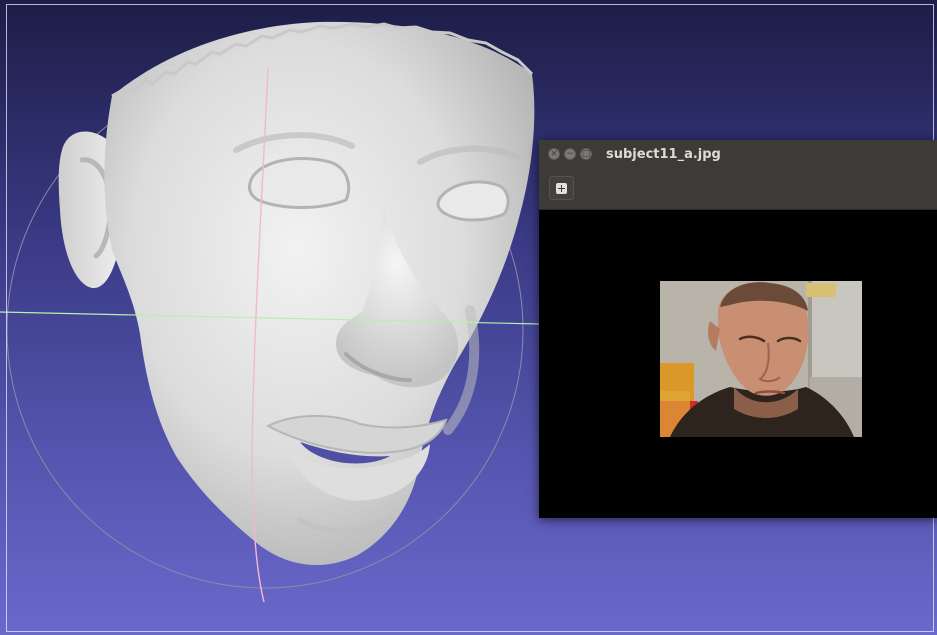  What do you see at coordinates (299, 183) in the screenshot?
I see `left-eye-mesh` at bounding box center [299, 183].